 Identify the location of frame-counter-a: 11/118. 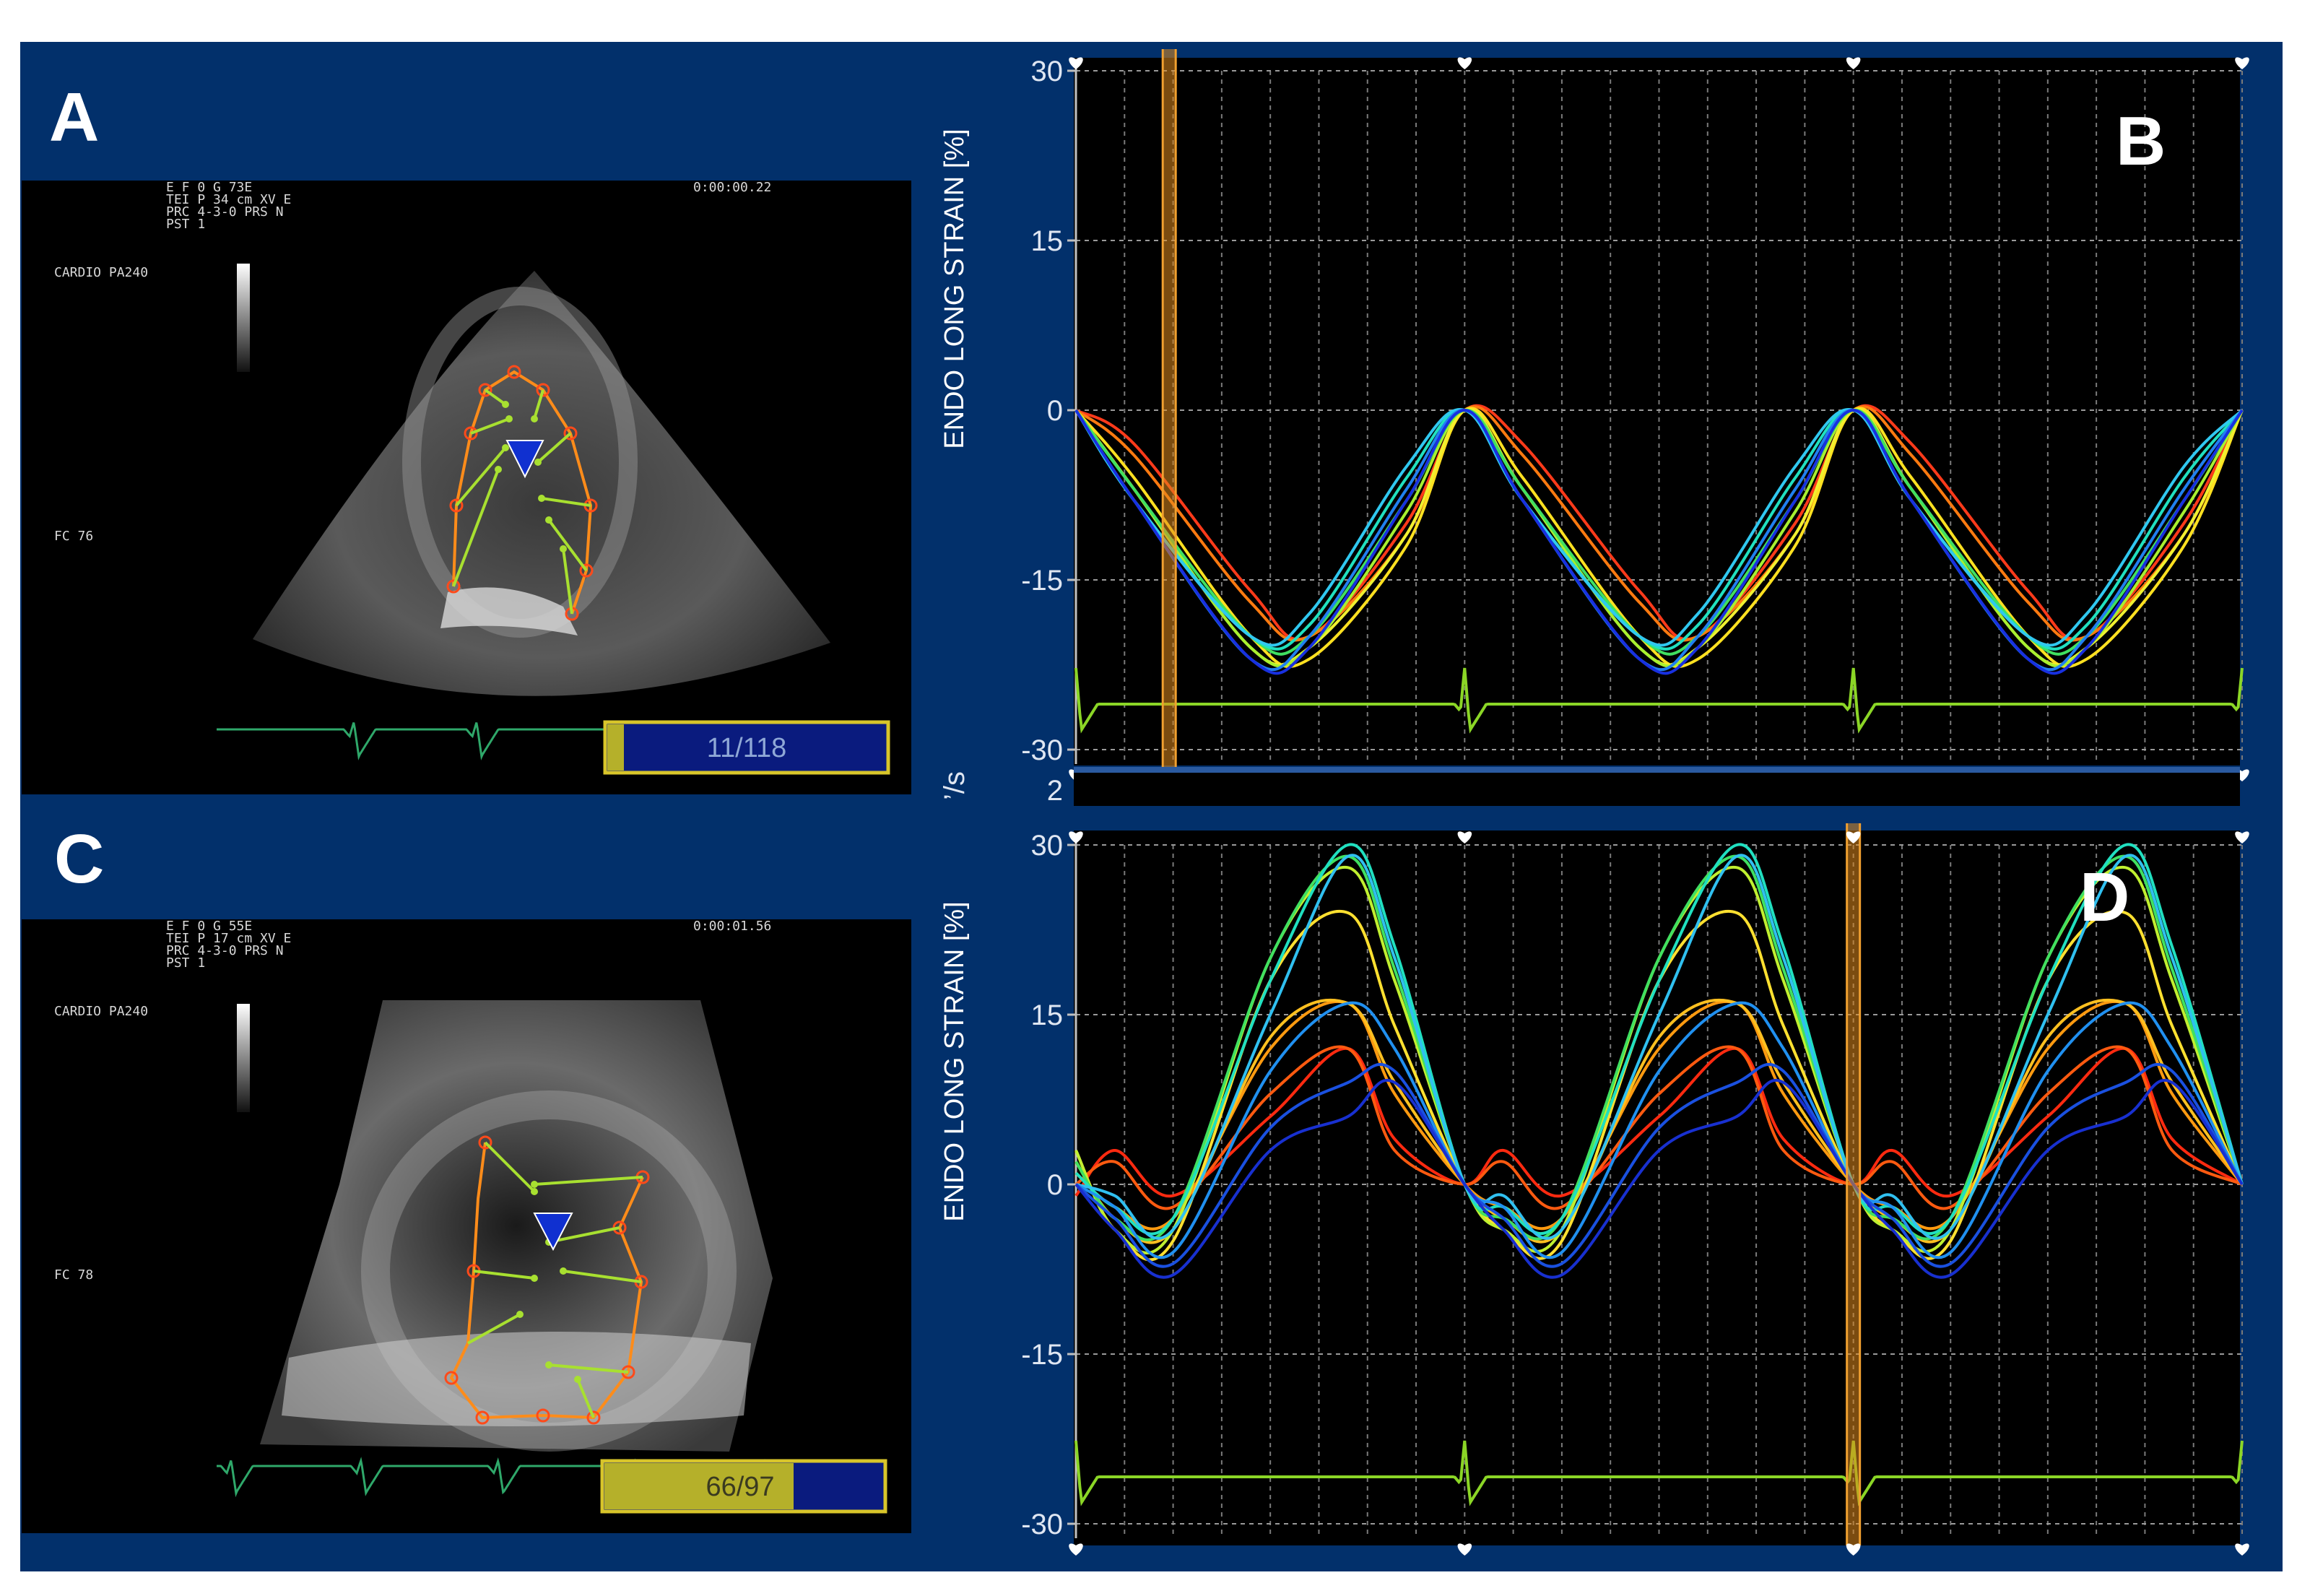
(747, 747).